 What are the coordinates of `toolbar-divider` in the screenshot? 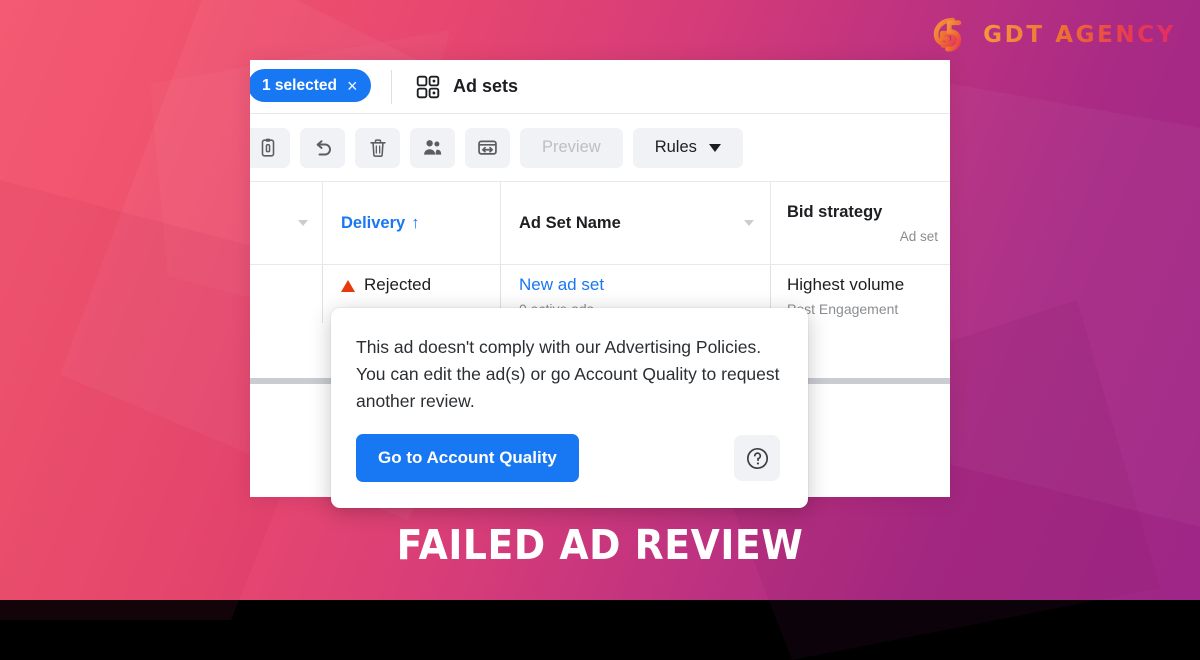 It's located at (391, 87).